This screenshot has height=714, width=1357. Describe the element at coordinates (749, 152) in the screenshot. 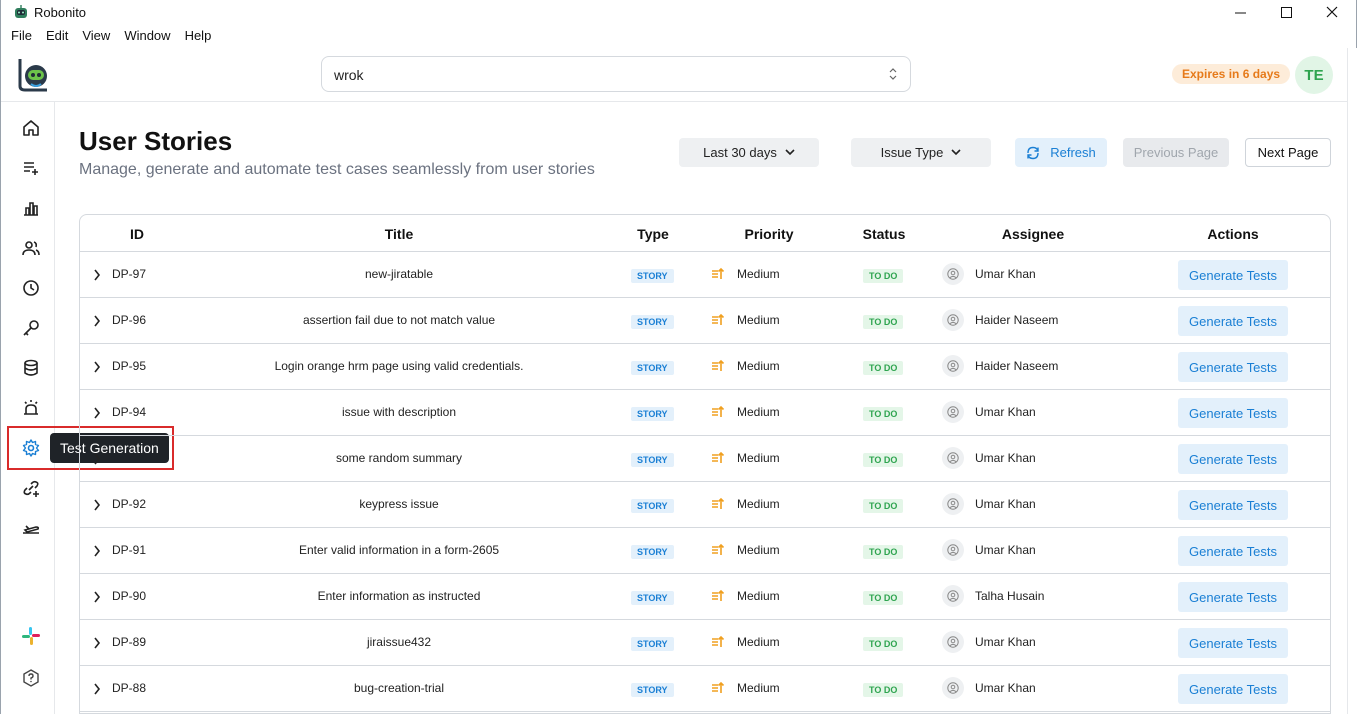

I see `date-filter-dropdown: Last 30 days` at that location.